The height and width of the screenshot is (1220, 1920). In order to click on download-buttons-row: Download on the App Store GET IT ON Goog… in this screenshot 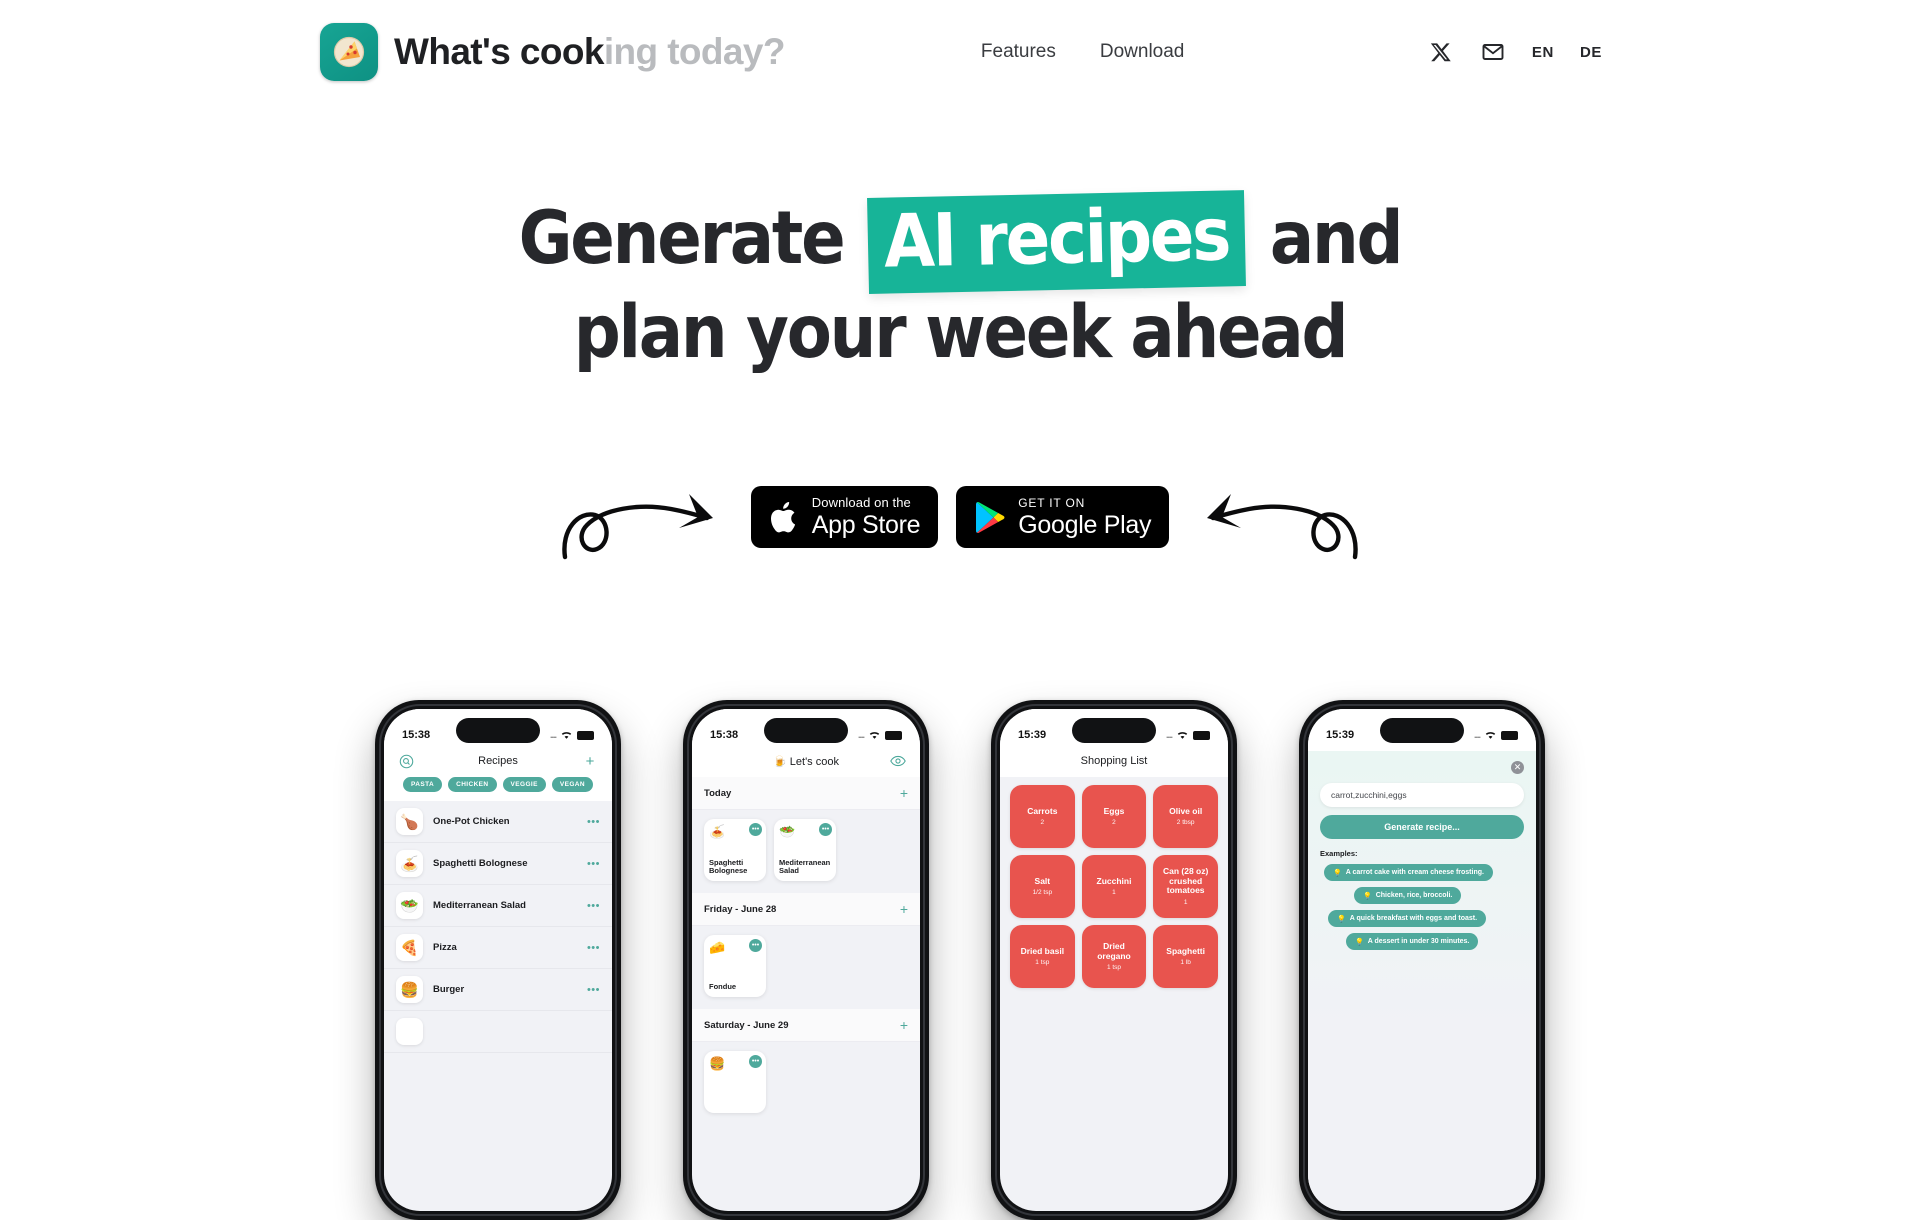, I will do `click(960, 517)`.